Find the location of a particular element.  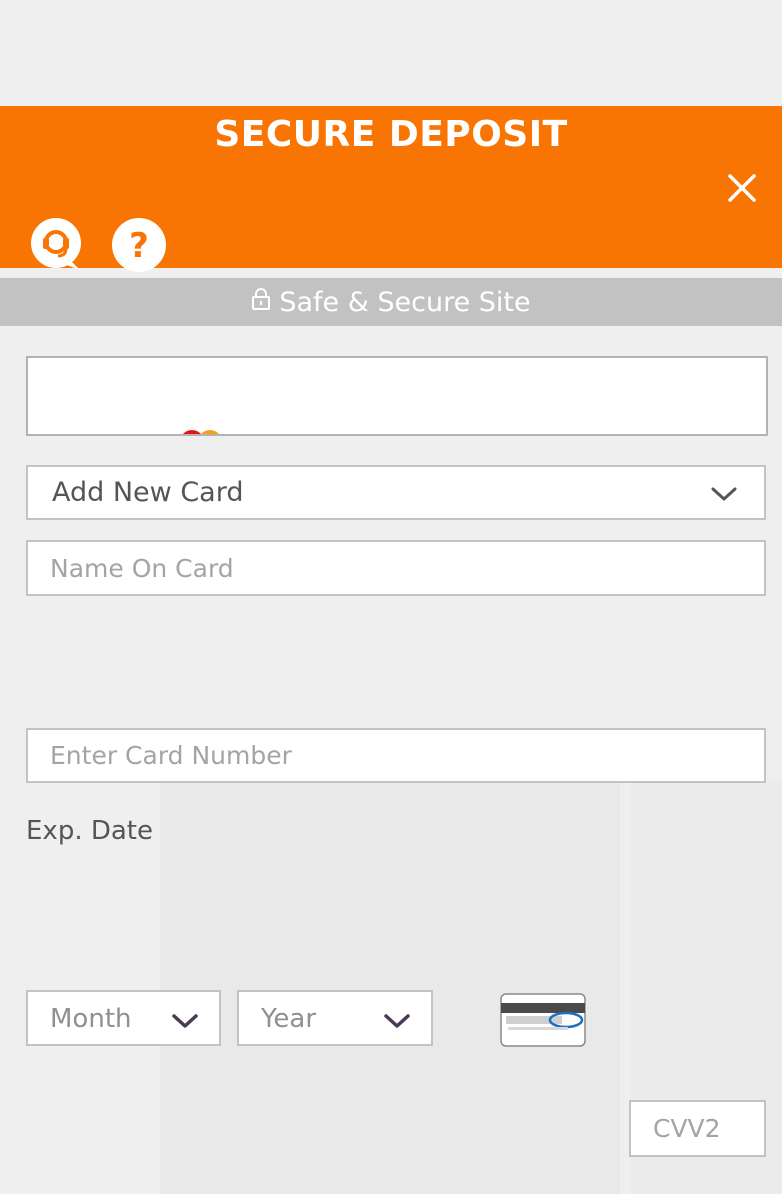

question-icon: ? is located at coordinates (139, 245).